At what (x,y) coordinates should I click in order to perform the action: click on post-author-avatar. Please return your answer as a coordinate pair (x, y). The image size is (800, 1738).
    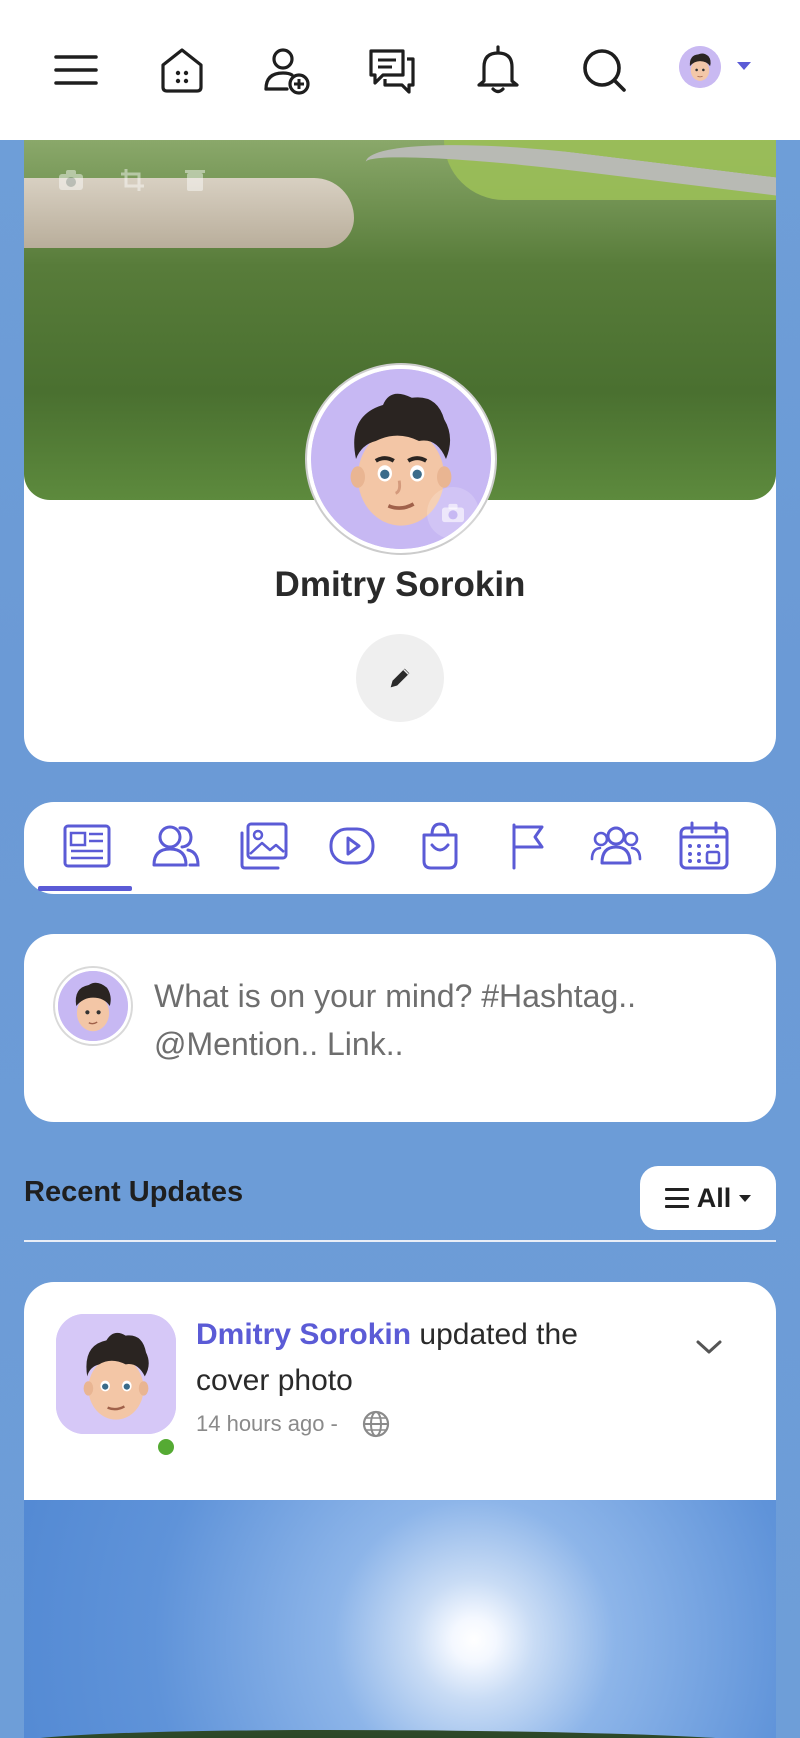
    Looking at the image, I should click on (116, 1374).